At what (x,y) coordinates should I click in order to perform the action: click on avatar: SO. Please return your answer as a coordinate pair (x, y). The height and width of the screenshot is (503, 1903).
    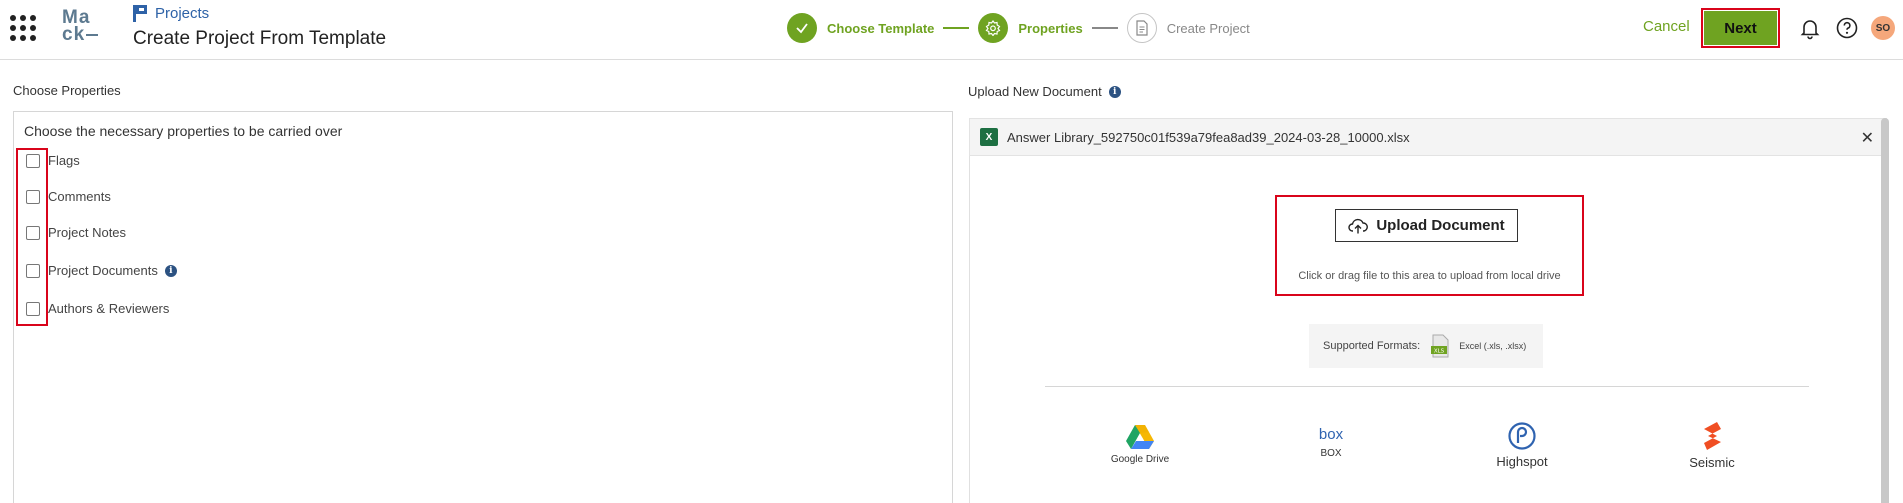
    Looking at the image, I should click on (1883, 28).